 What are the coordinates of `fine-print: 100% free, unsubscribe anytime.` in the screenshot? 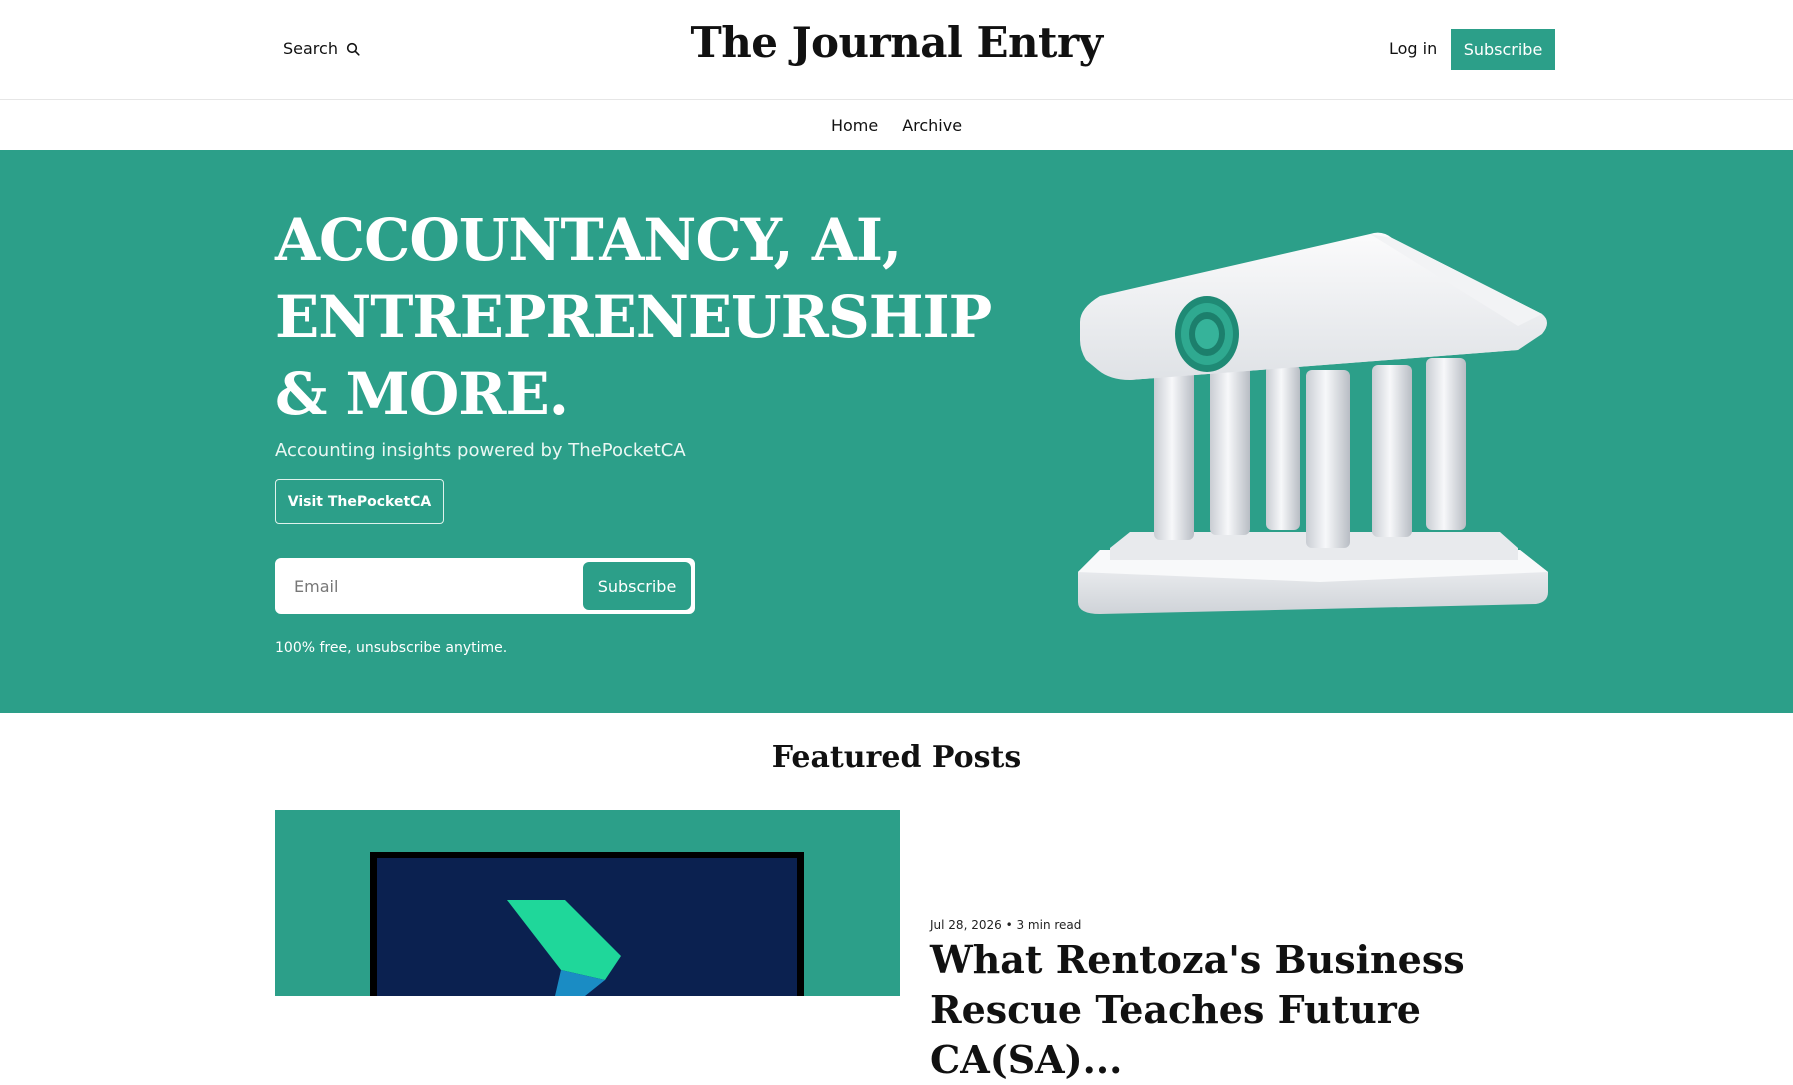 It's located at (391, 648).